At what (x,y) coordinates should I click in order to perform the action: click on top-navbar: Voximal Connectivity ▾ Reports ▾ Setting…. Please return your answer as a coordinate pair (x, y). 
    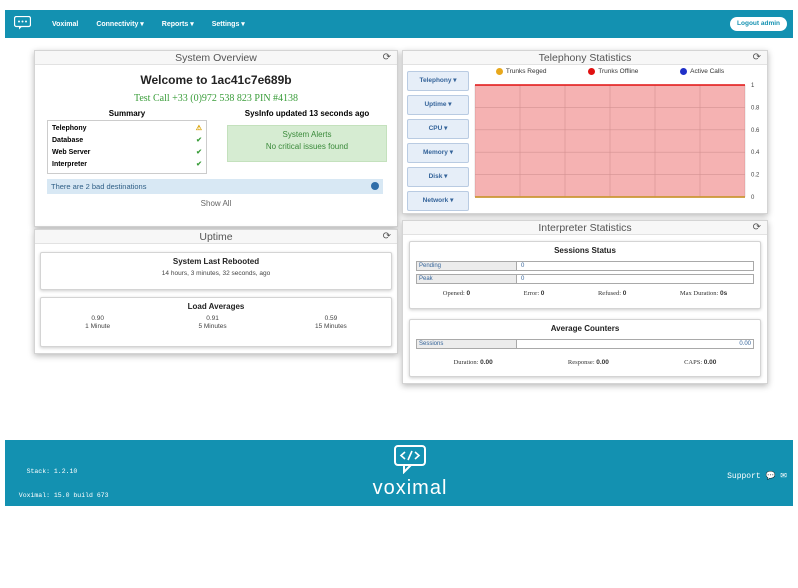
    Looking at the image, I should click on (399, 24).